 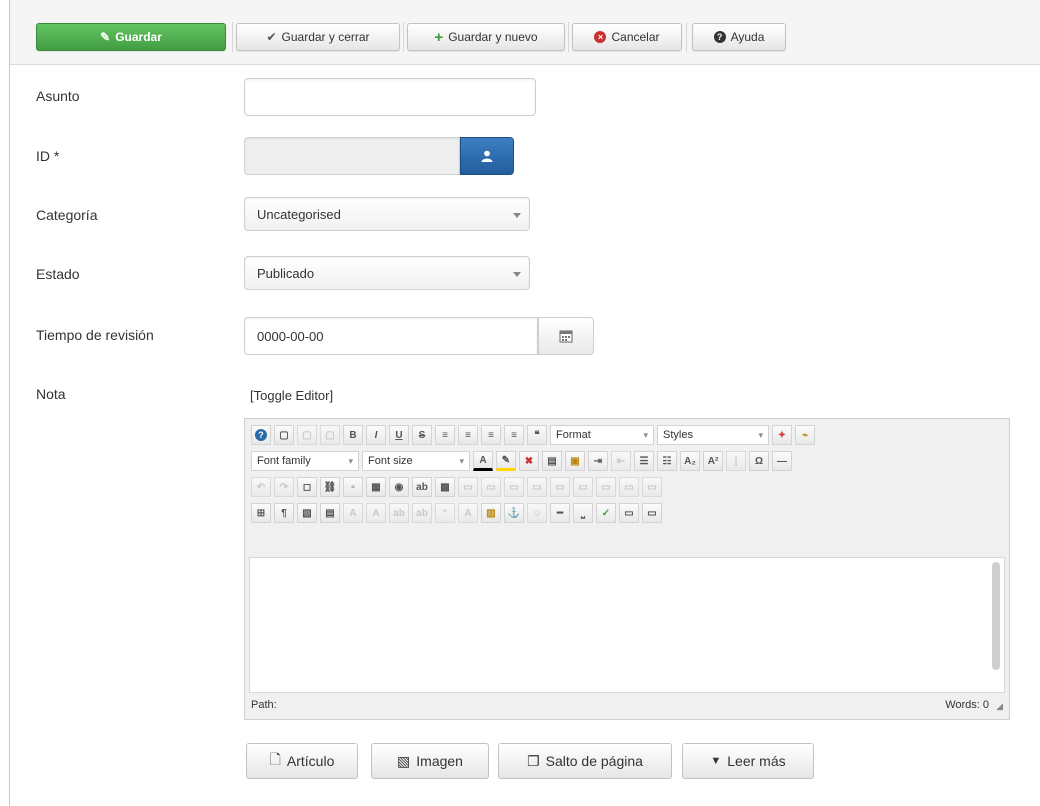 What do you see at coordinates (529, 461) in the screenshot?
I see `remove-format-icon: ✖` at bounding box center [529, 461].